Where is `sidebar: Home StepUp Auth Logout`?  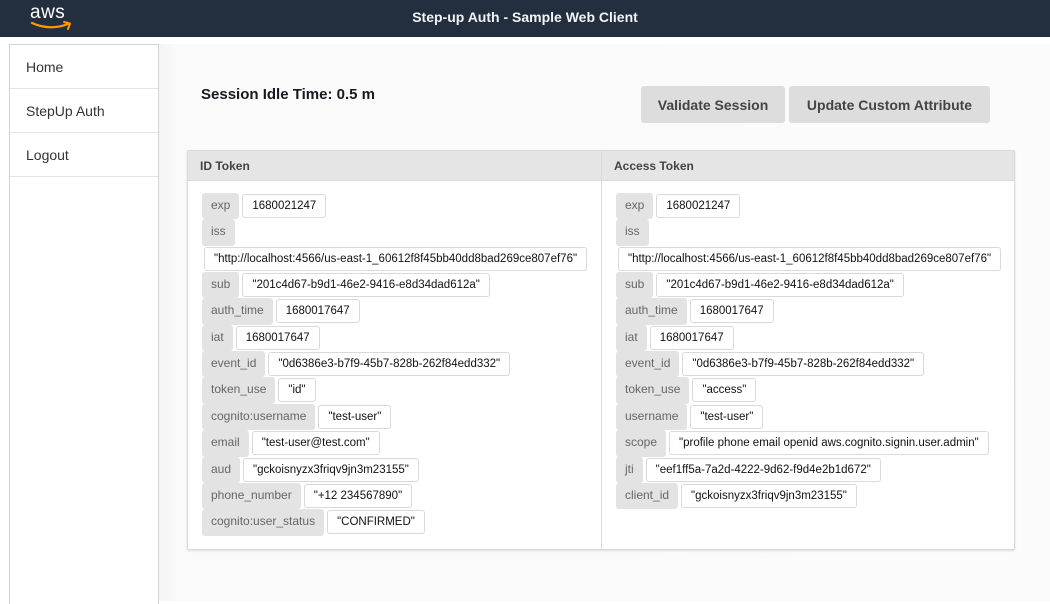
sidebar: Home StepUp Auth Logout is located at coordinates (84, 324).